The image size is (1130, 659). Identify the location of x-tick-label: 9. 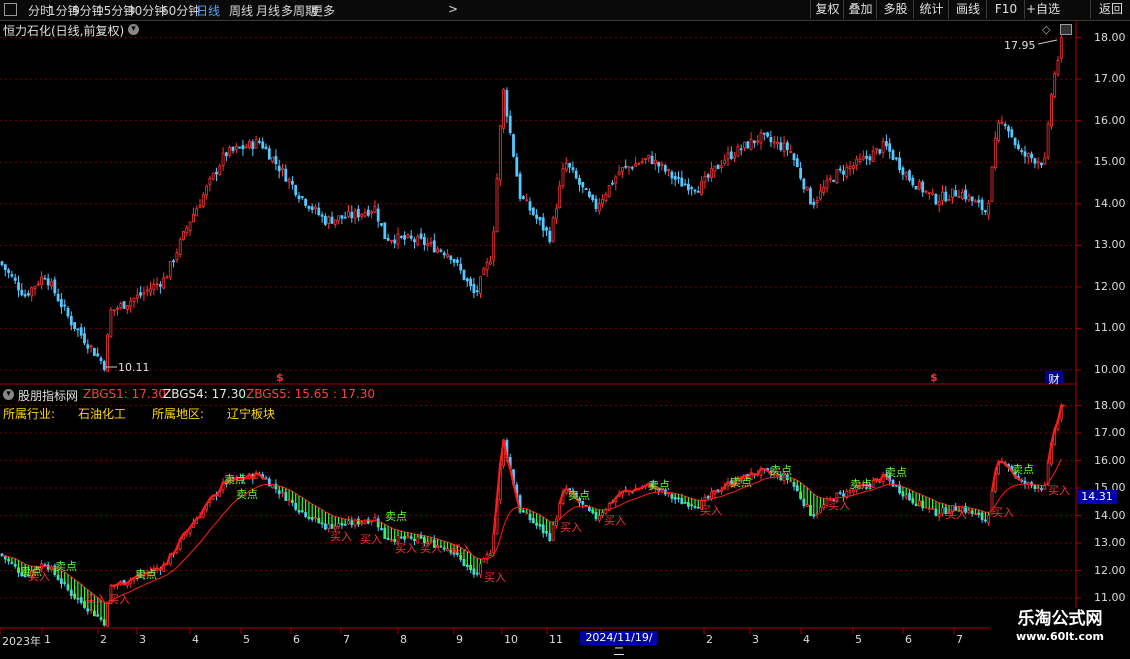
(459, 639).